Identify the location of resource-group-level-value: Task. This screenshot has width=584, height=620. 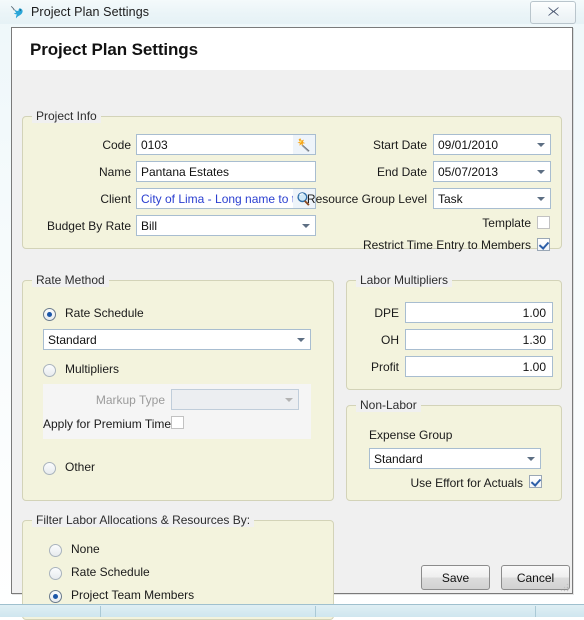
(450, 198).